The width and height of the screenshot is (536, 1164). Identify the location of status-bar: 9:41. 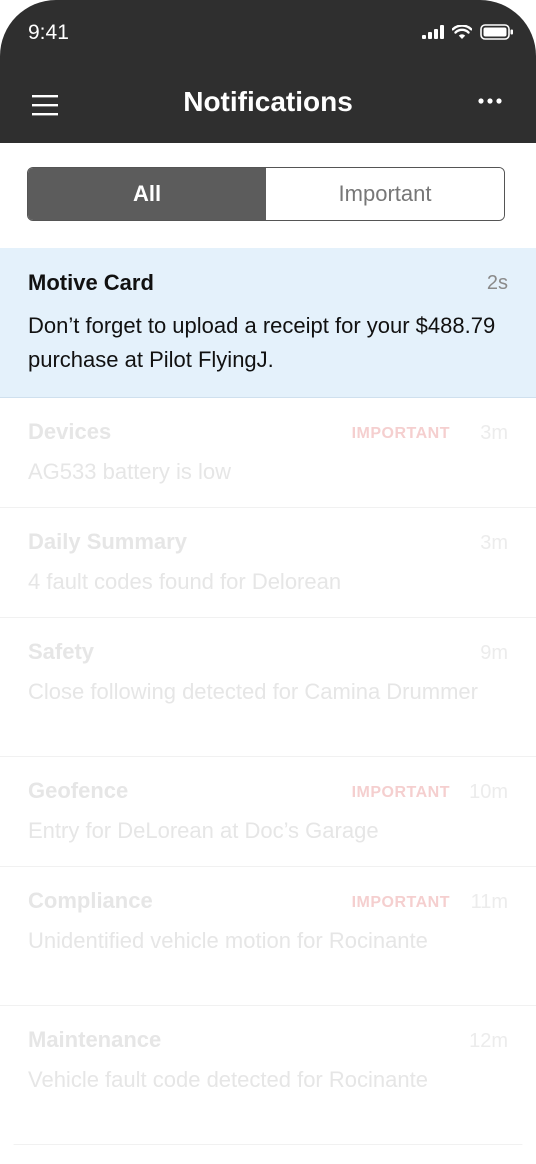
(268, 34).